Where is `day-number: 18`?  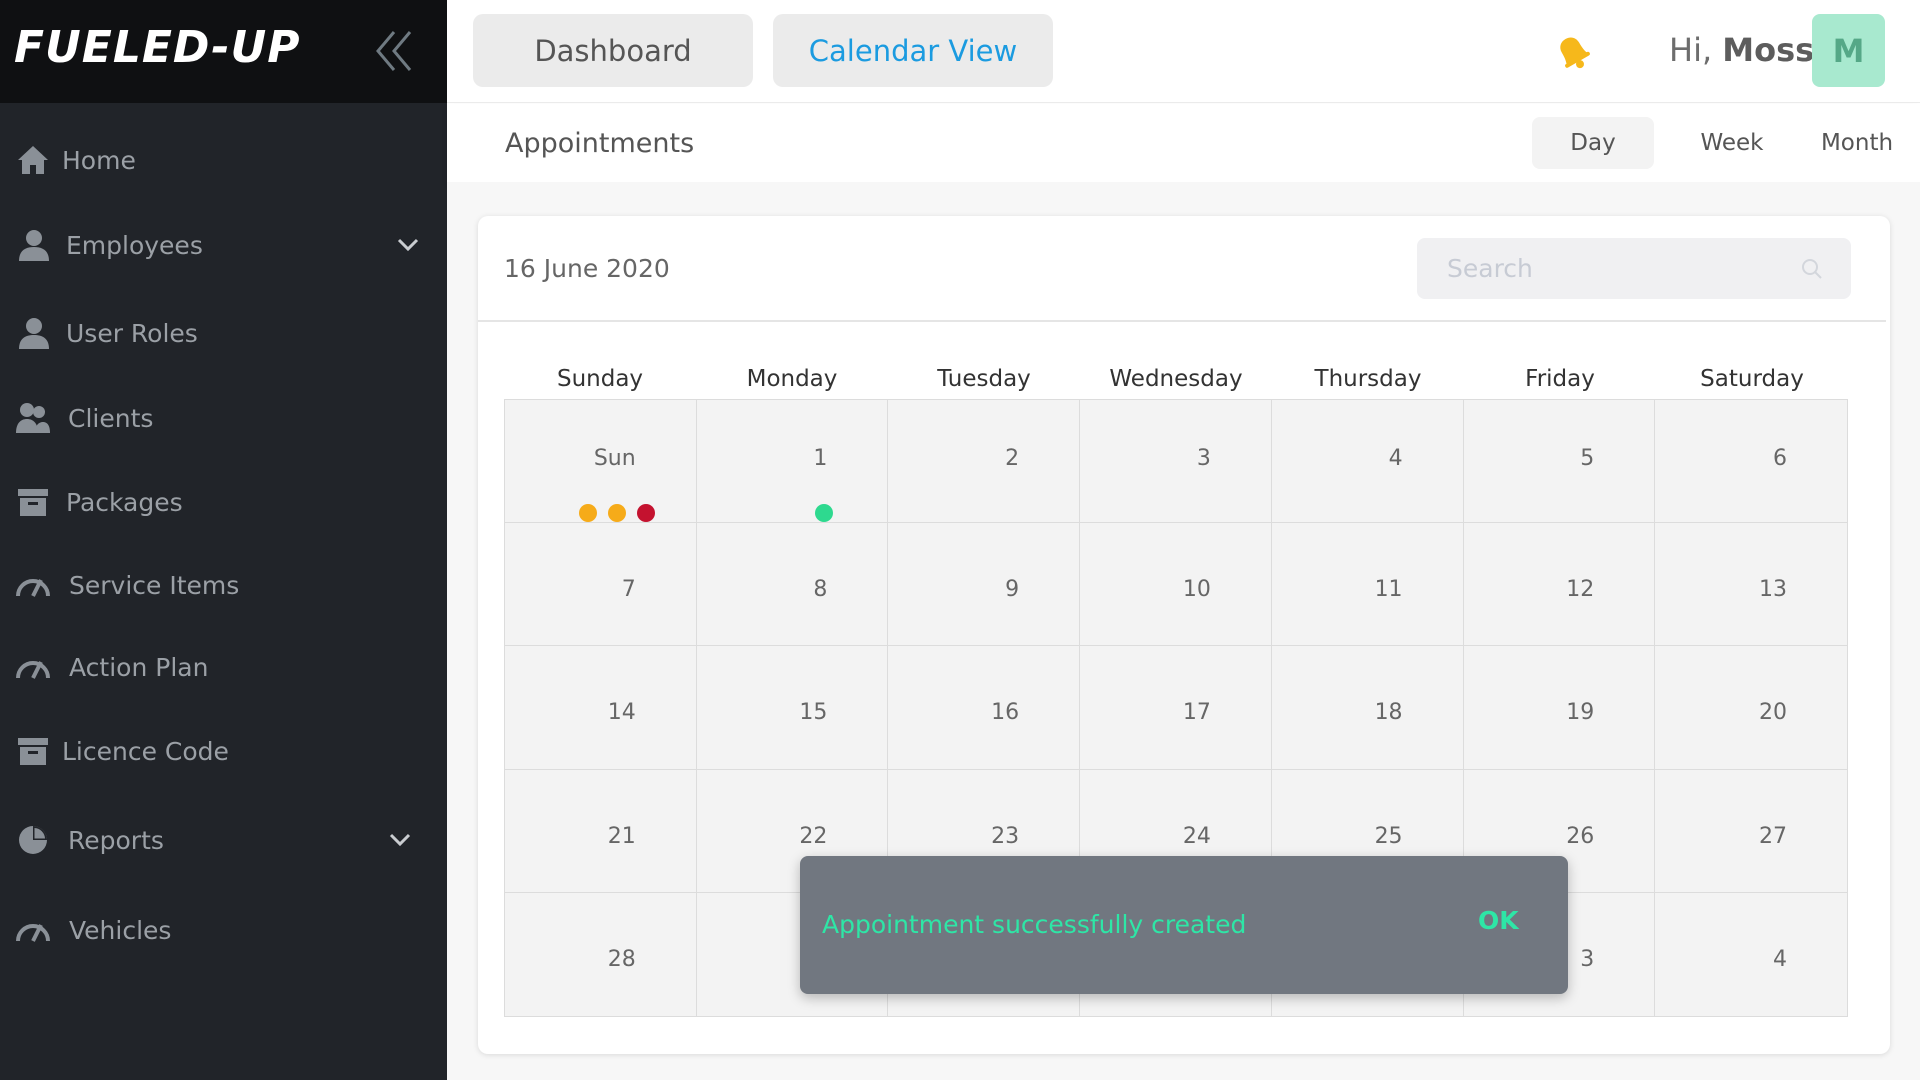 day-number: 18 is located at coordinates (1388, 713).